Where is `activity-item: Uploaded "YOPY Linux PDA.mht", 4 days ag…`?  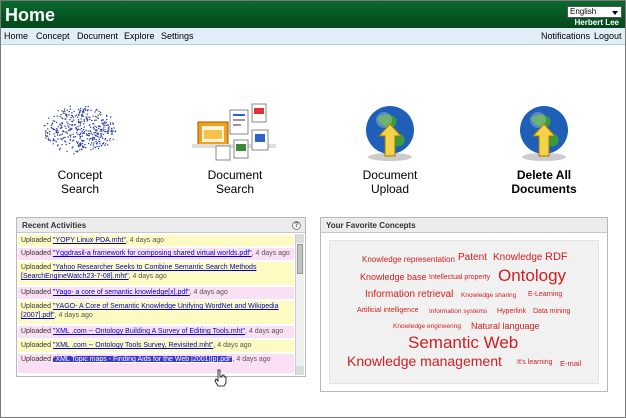
activity-item: Uploaded "YOPY Linux PDA.mht", 4 days ag… is located at coordinates (156, 241).